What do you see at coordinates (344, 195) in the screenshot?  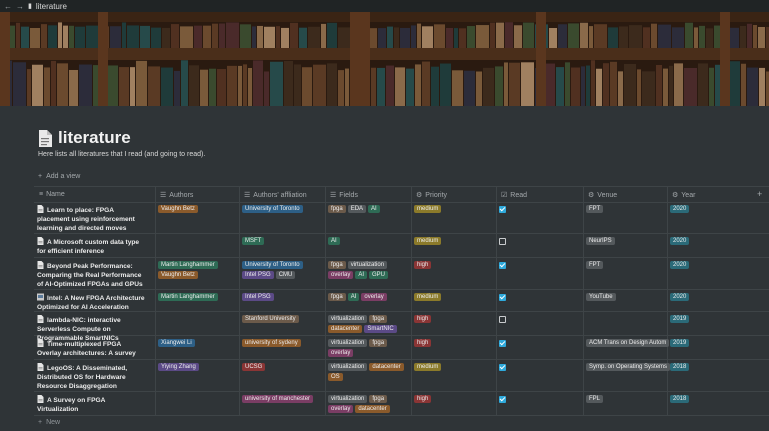 I see `column-header-fields: ☰ Fields` at bounding box center [344, 195].